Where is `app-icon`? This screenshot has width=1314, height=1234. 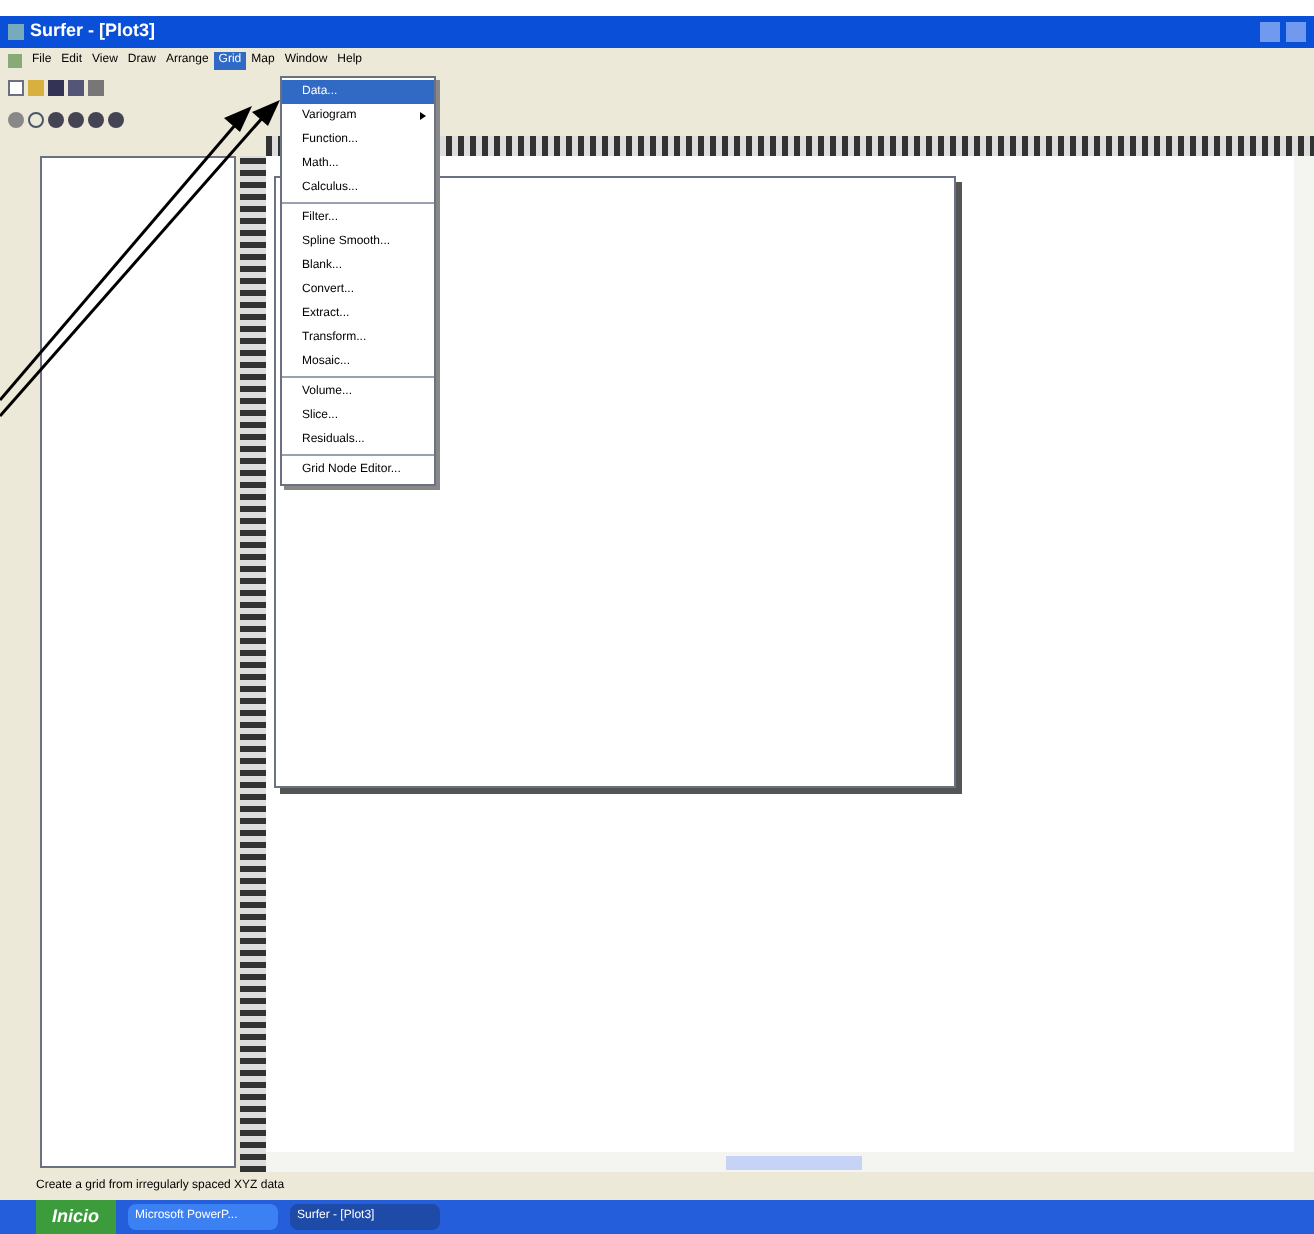
app-icon is located at coordinates (16, 32).